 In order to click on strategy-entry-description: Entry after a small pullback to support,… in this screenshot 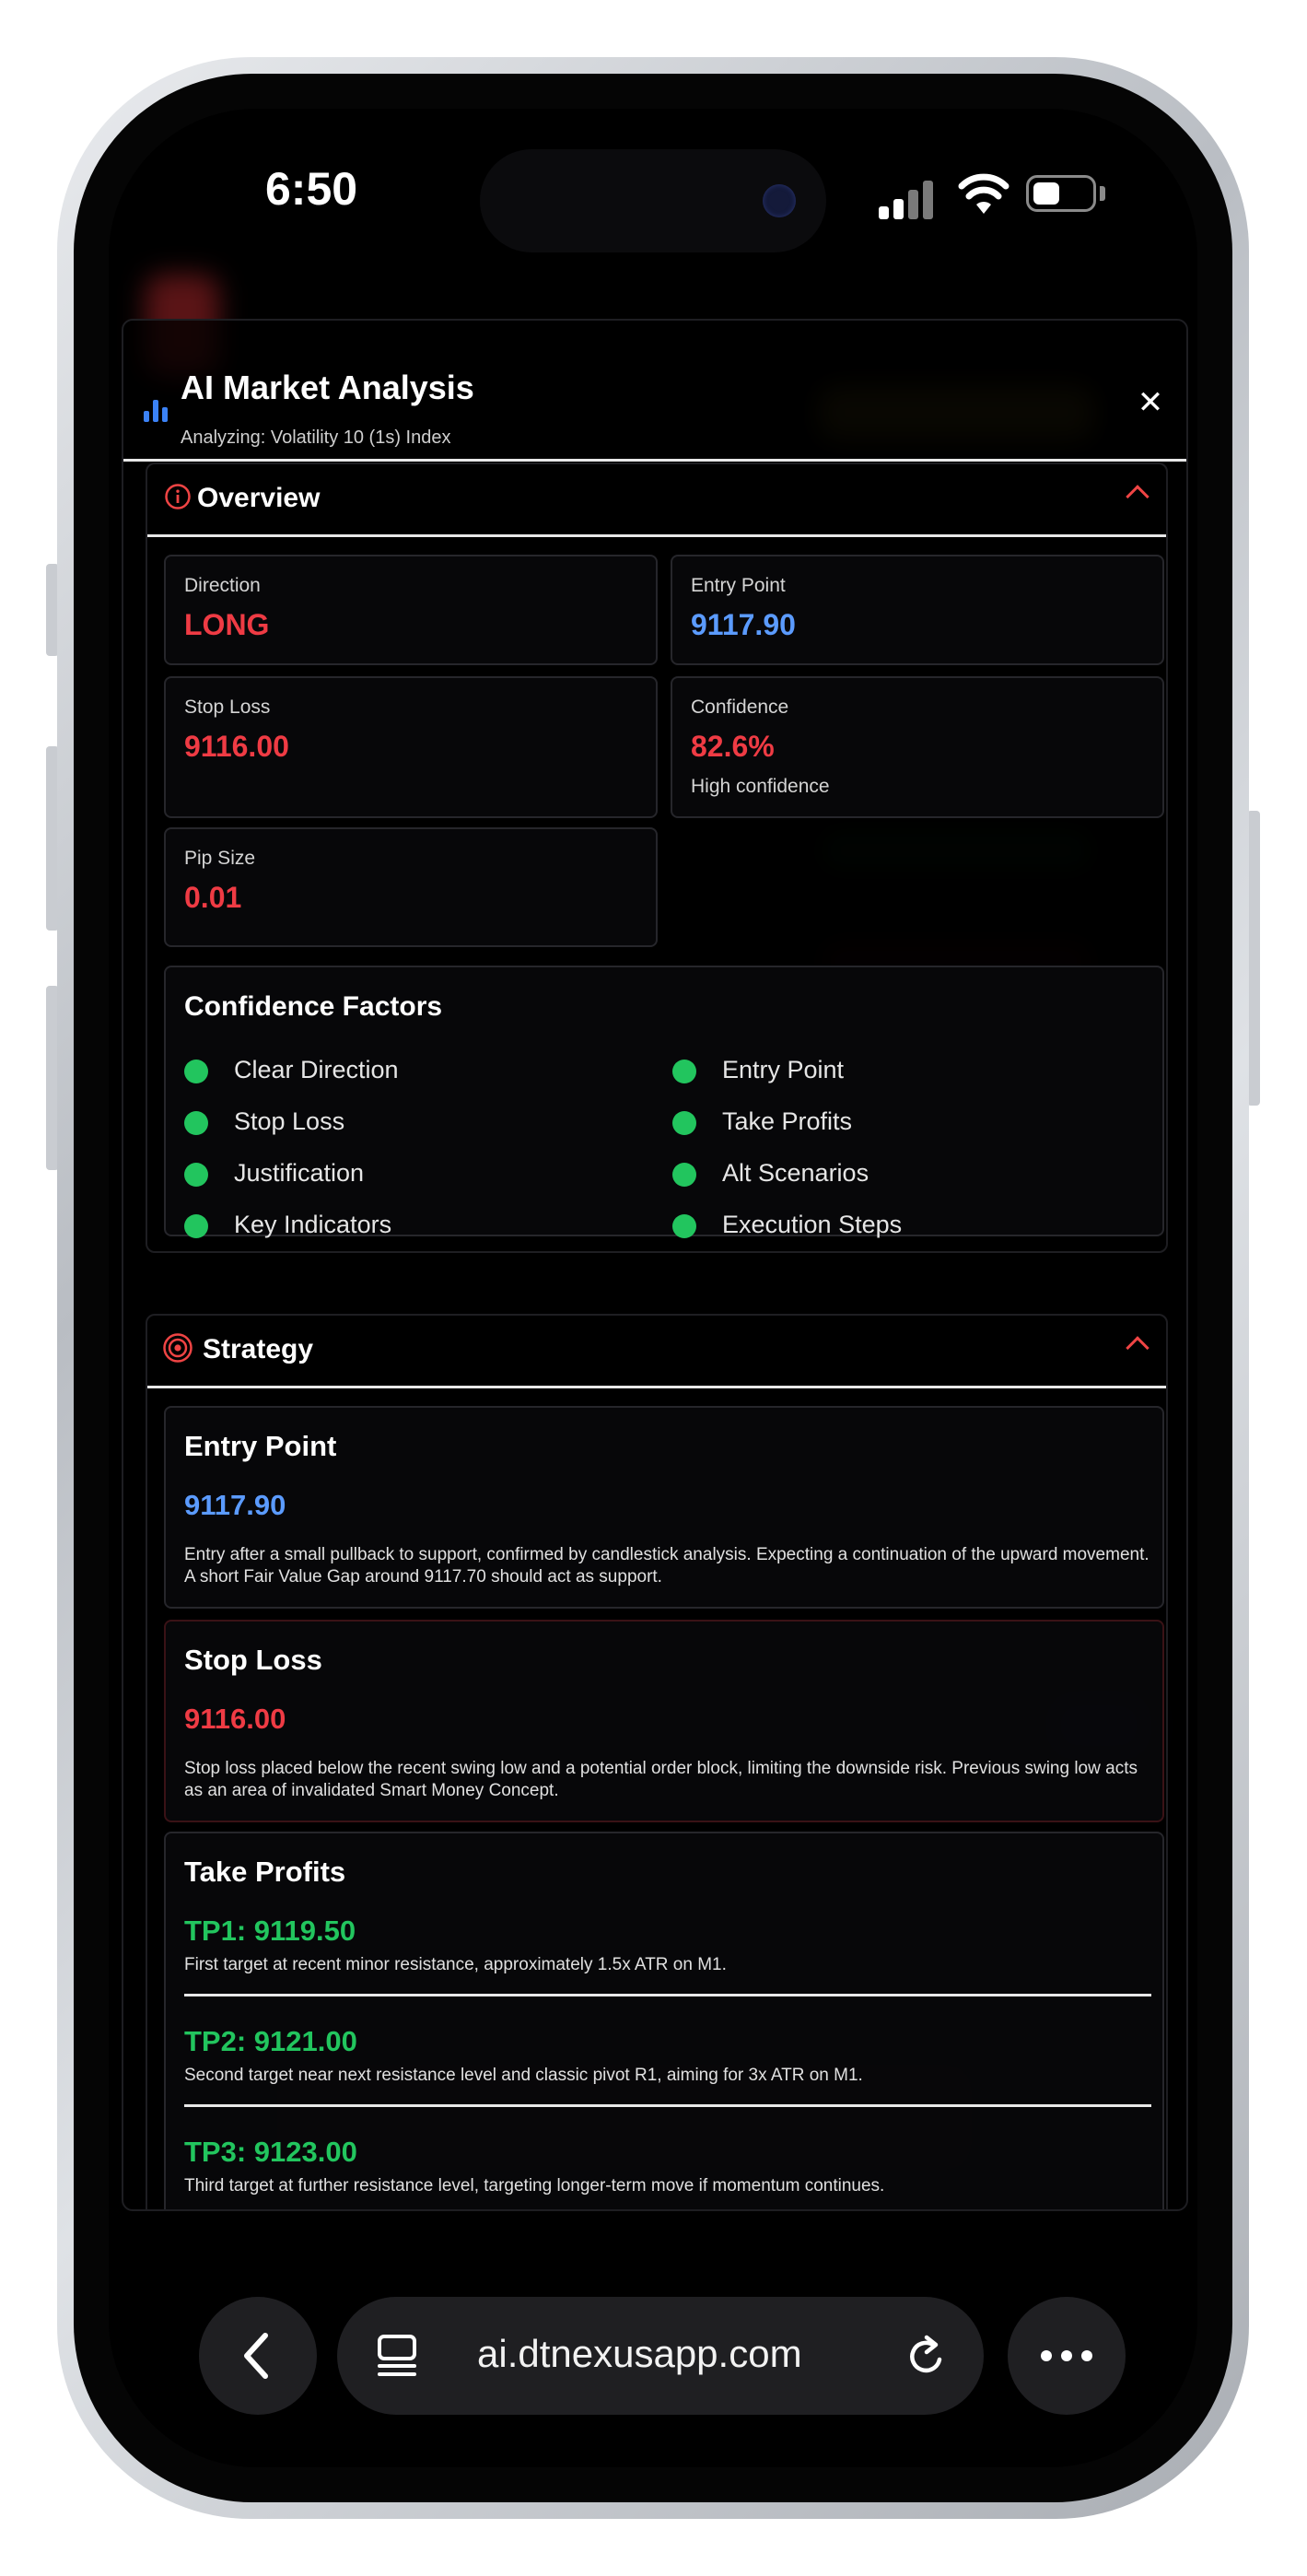, I will do `click(666, 1566)`.